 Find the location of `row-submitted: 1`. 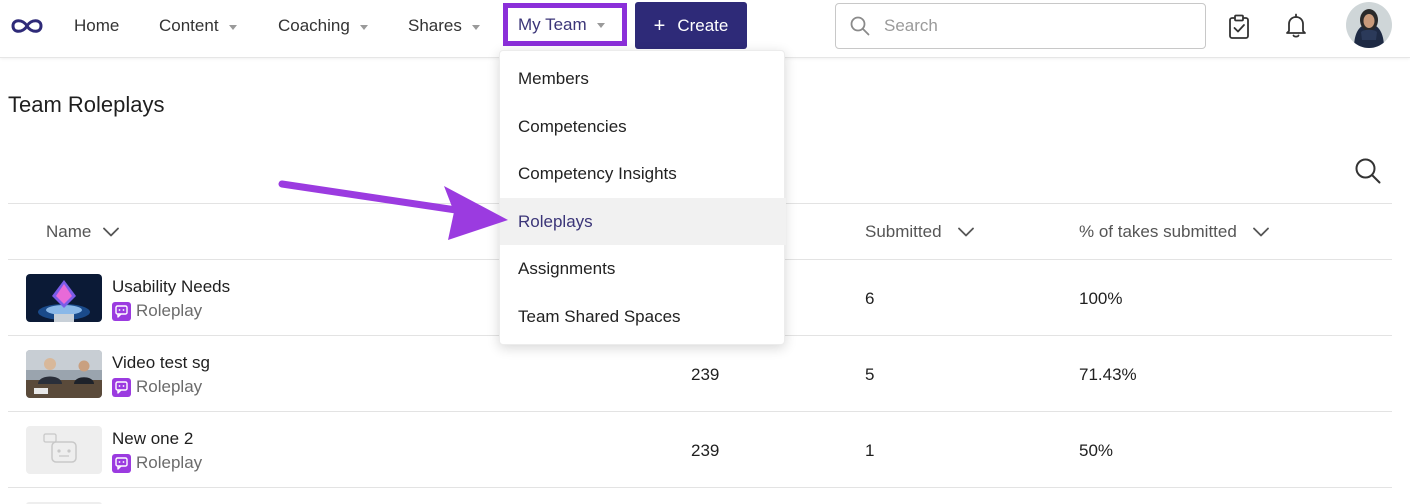

row-submitted: 1 is located at coordinates (870, 450).